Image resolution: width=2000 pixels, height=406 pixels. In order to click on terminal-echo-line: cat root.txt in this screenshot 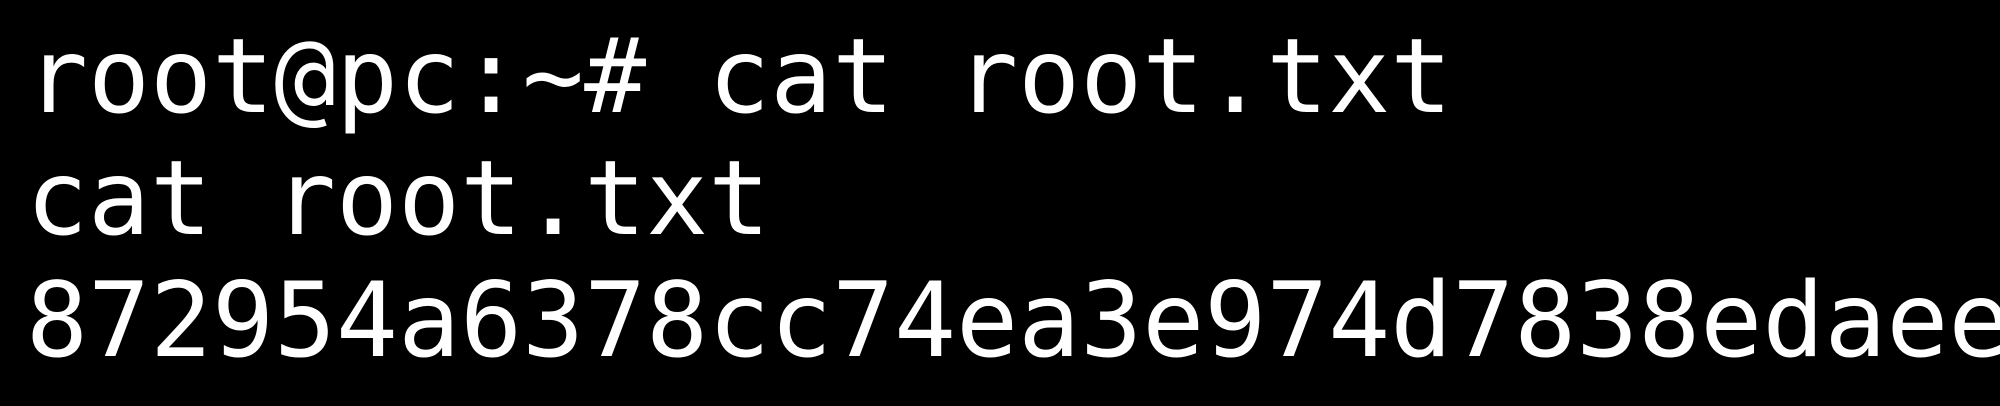, I will do `click(398, 199)`.